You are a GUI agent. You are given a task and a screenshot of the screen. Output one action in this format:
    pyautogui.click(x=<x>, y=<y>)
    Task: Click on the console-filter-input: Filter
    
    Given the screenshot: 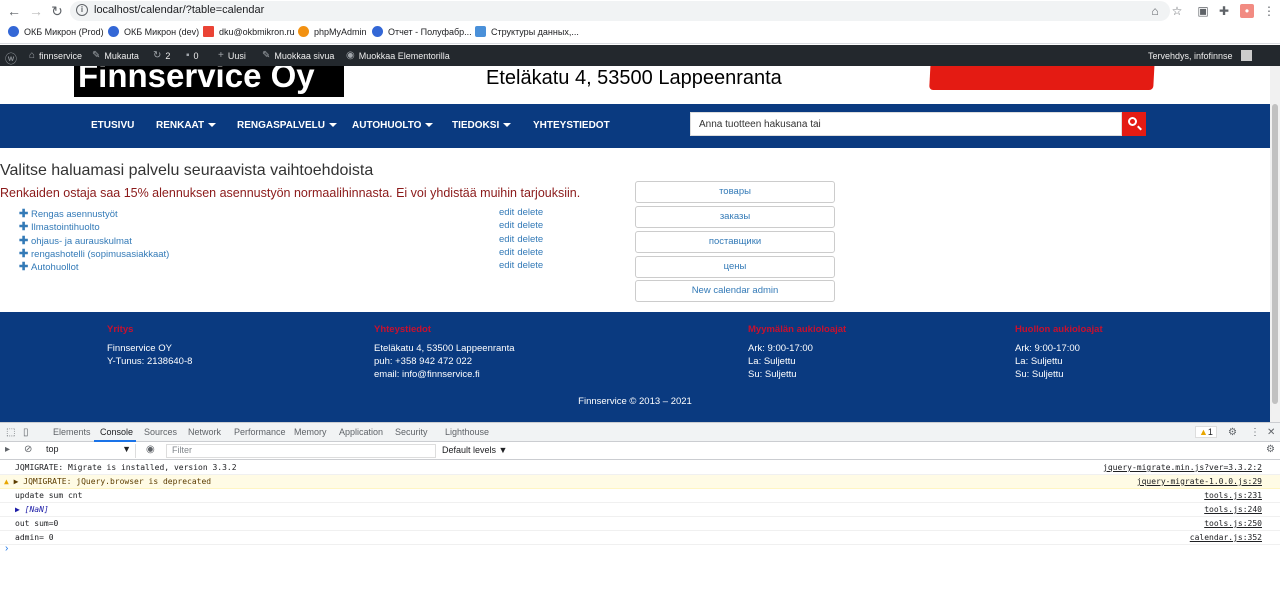 What is the action you would take?
    pyautogui.click(x=301, y=451)
    